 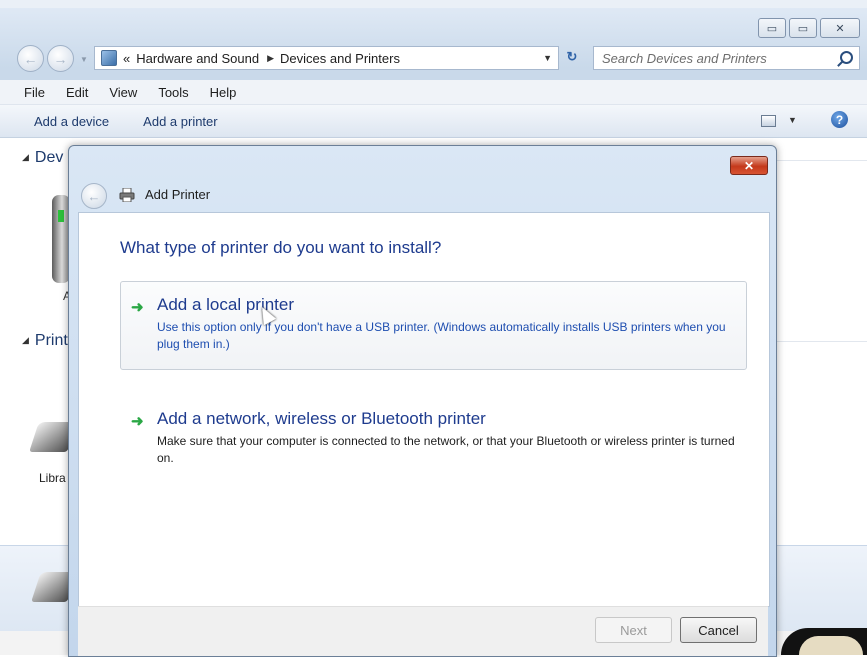 I want to click on help-glyph: ?, so click(x=839, y=119).